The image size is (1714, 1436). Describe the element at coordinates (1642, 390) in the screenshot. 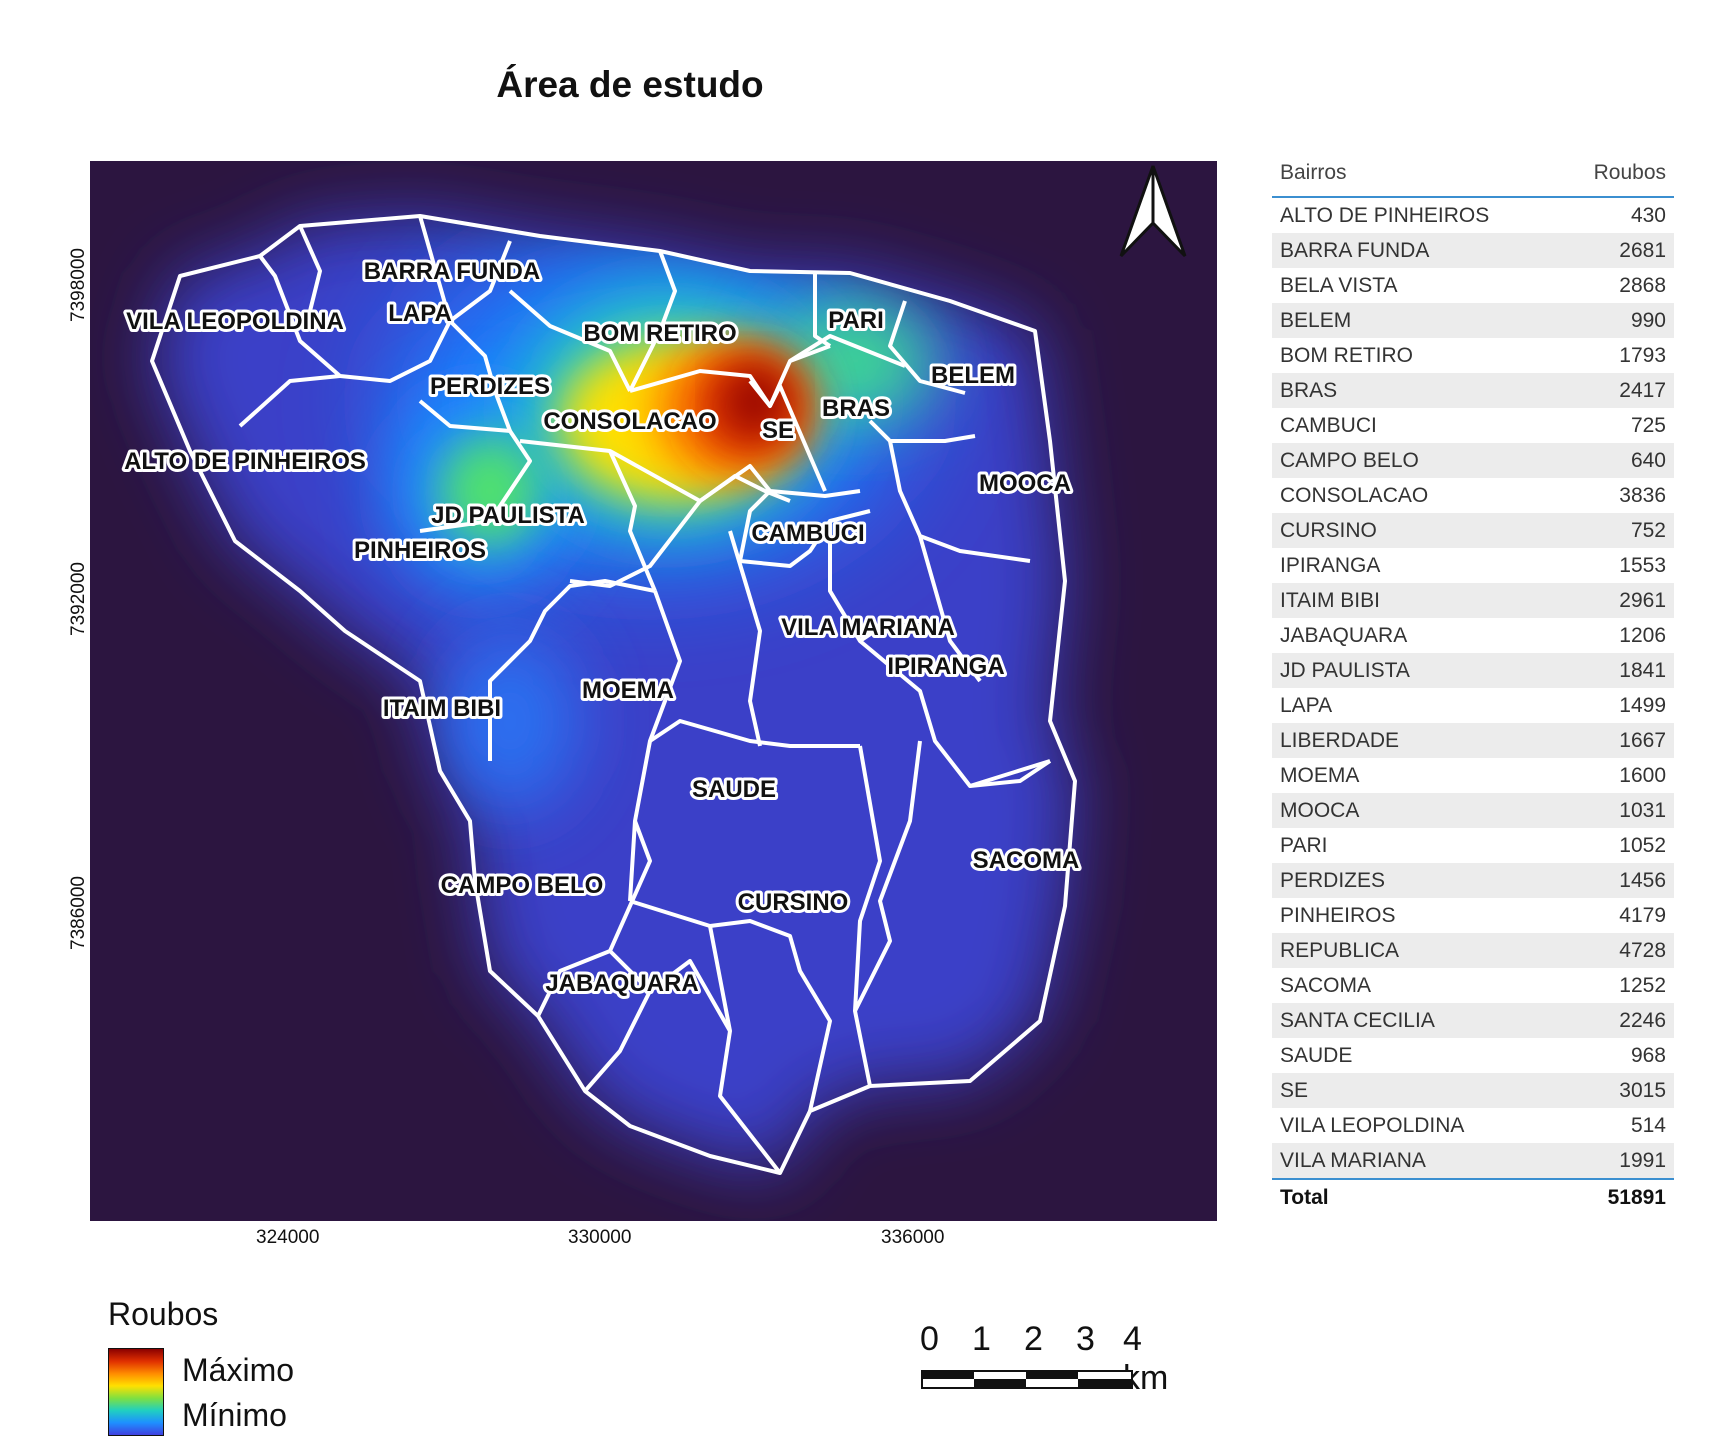

I see `roubos-cell: 2417` at that location.